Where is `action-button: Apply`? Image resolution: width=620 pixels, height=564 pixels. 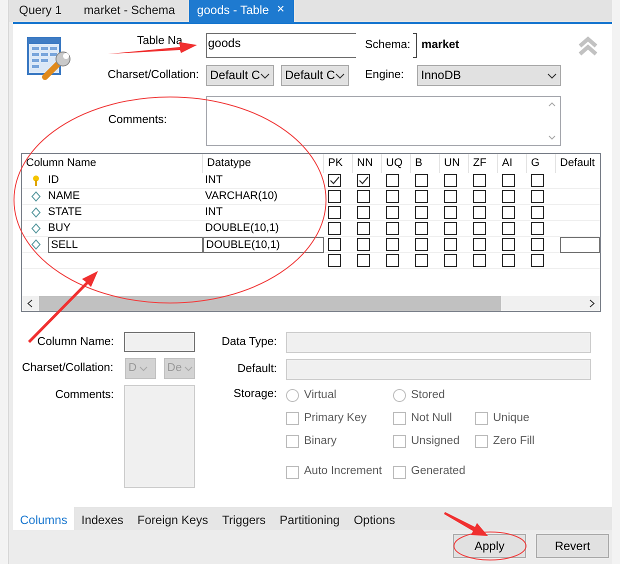 action-button: Apply is located at coordinates (489, 546).